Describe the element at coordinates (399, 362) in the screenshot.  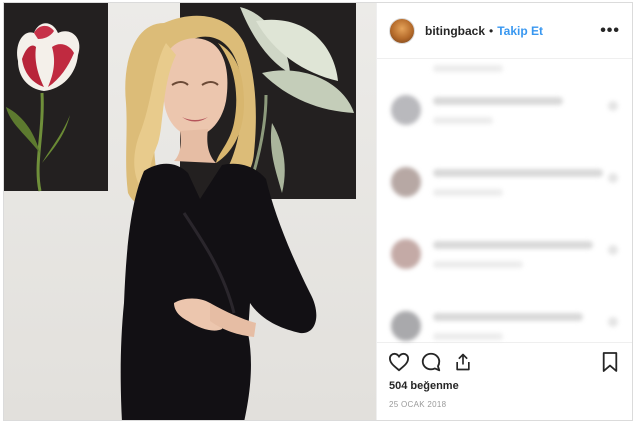
I see `heart-icon` at that location.